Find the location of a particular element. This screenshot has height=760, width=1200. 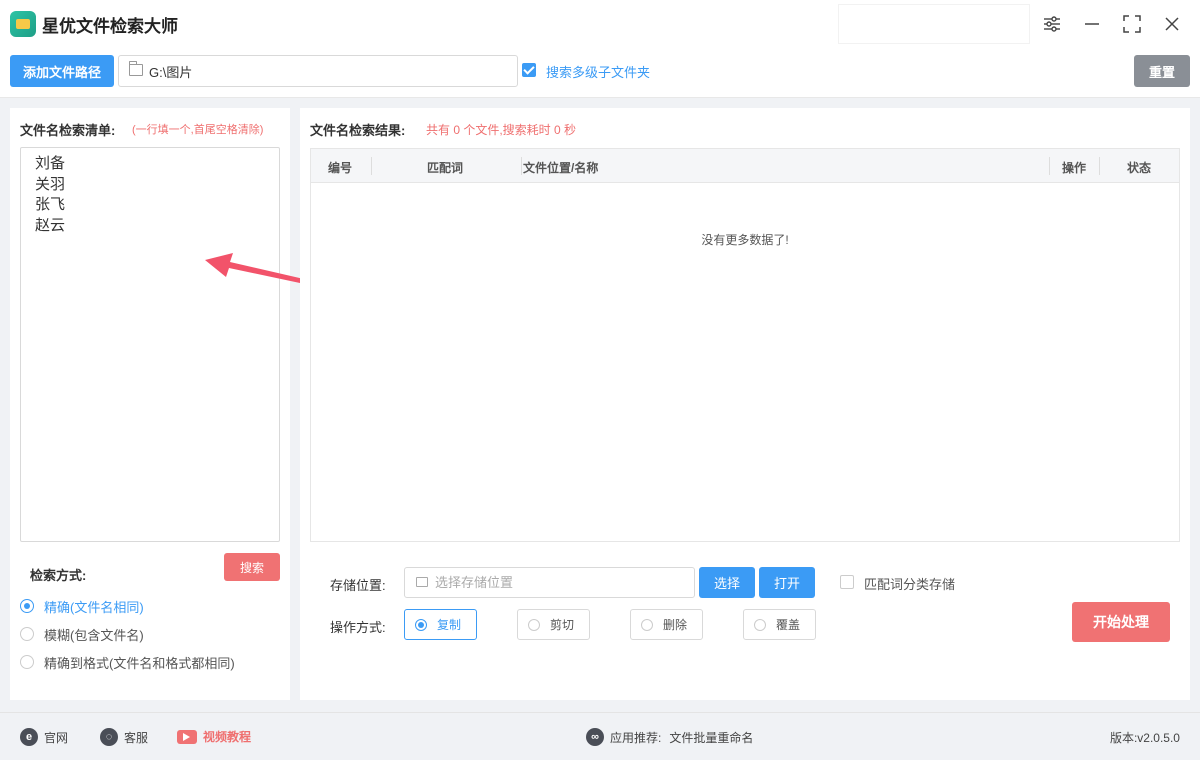

maximize-icon is located at coordinates (1132, 24).